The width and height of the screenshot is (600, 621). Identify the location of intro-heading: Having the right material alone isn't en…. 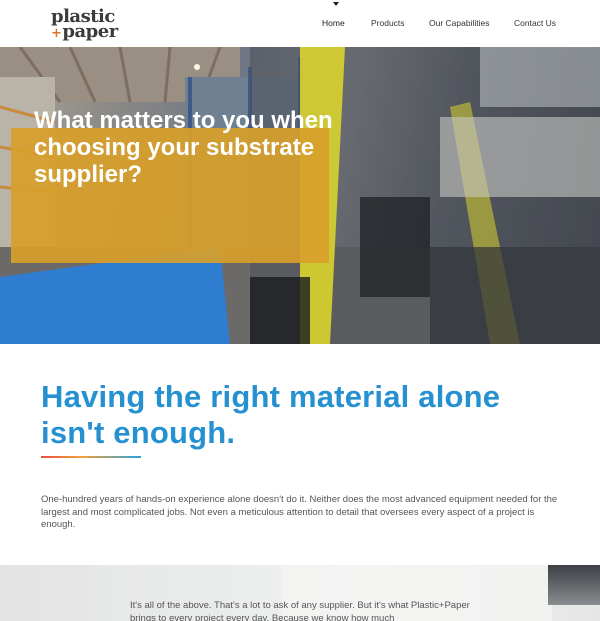
(271, 414).